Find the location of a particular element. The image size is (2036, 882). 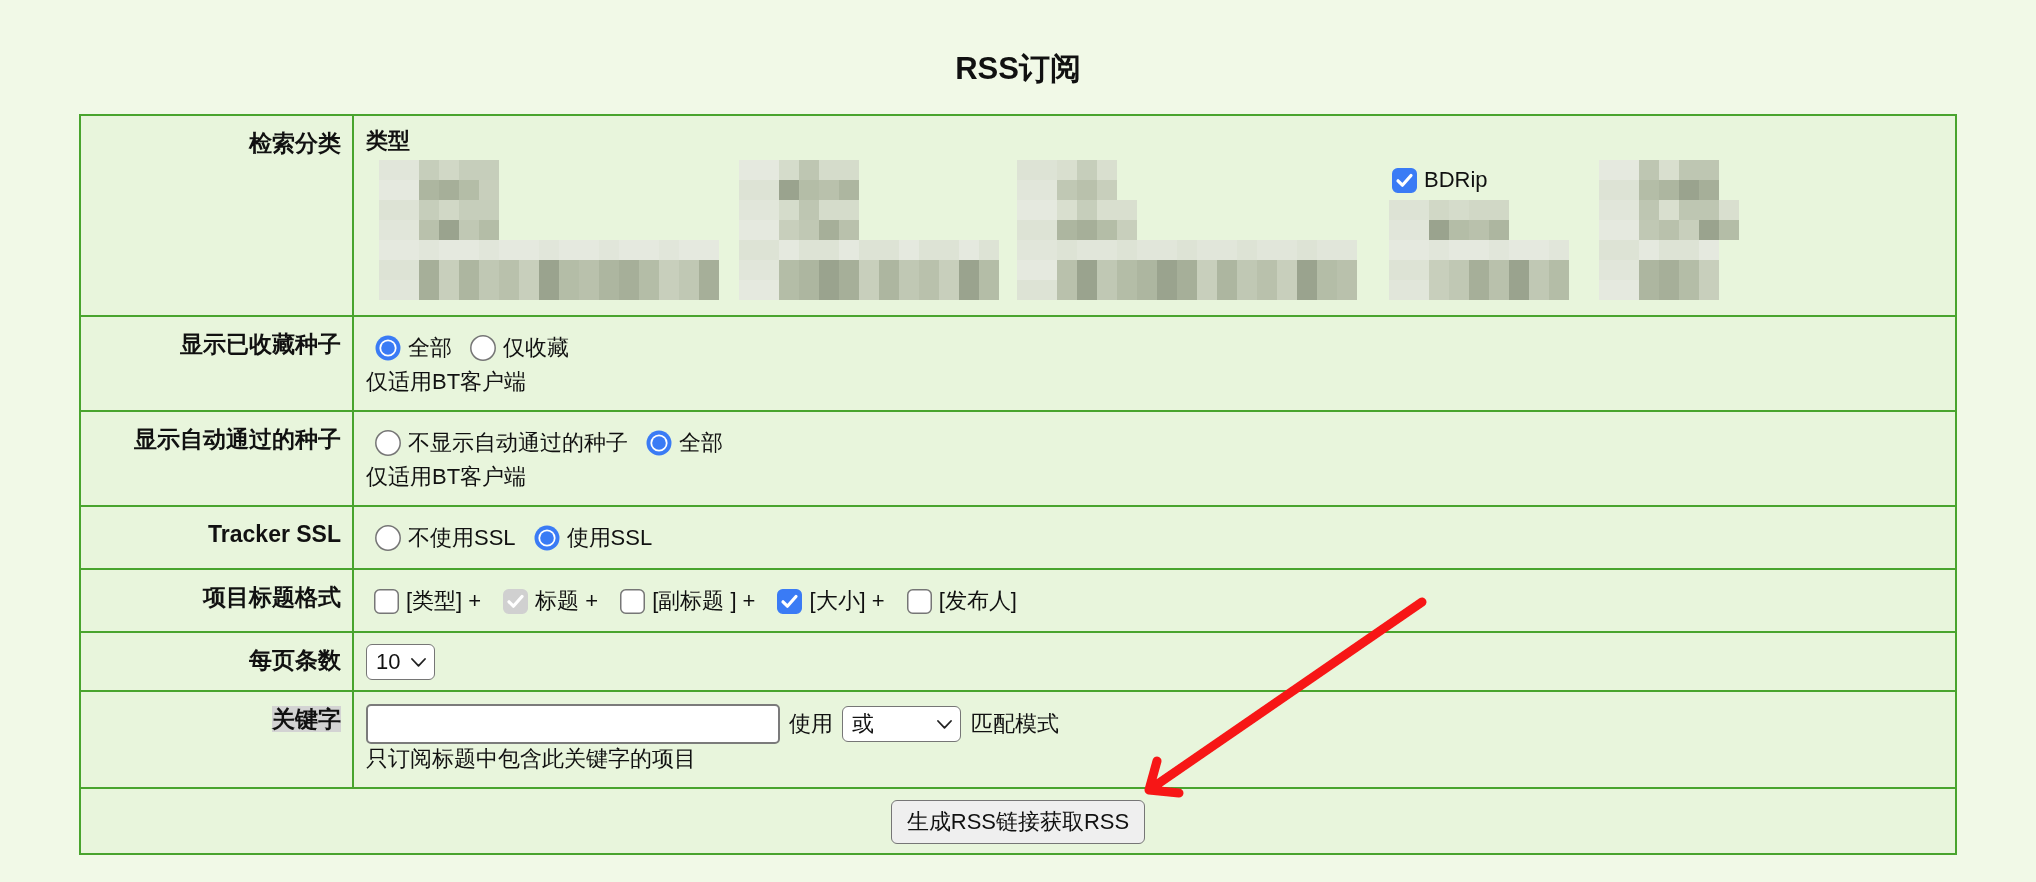

dropdown: 10 is located at coordinates (400, 662).